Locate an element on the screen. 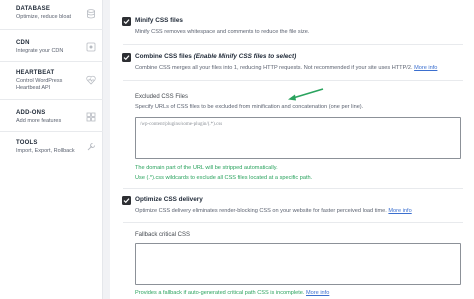  combine-css-checkbox is located at coordinates (126, 57).